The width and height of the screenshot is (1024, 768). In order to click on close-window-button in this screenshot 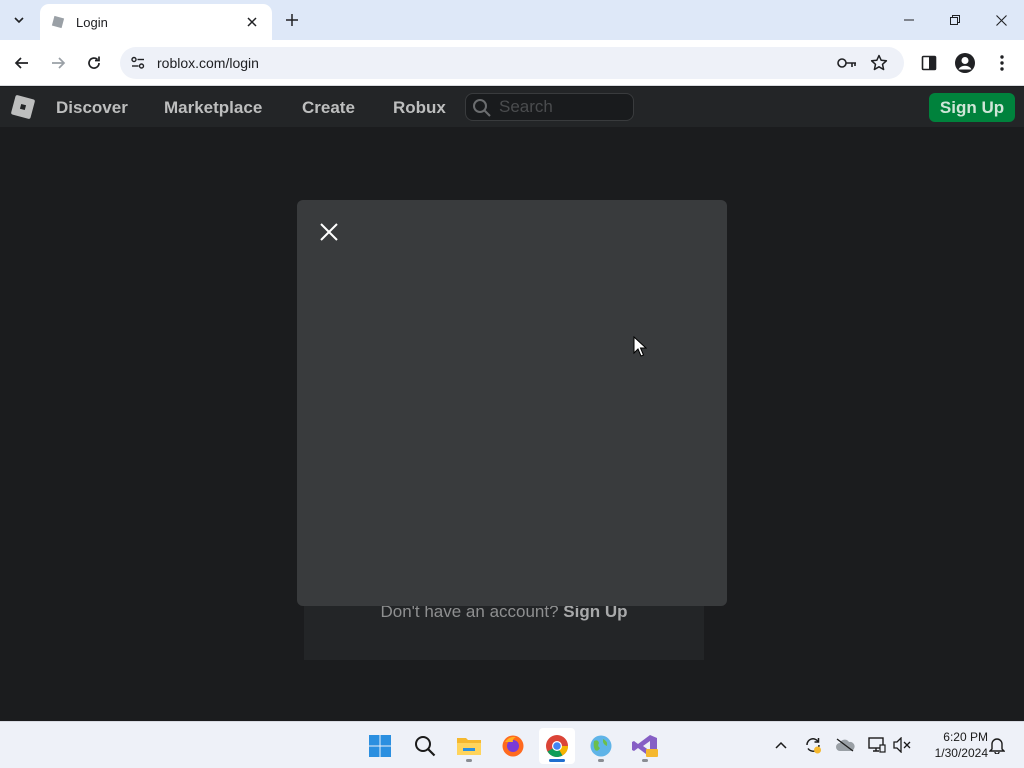, I will do `click(1001, 20)`.